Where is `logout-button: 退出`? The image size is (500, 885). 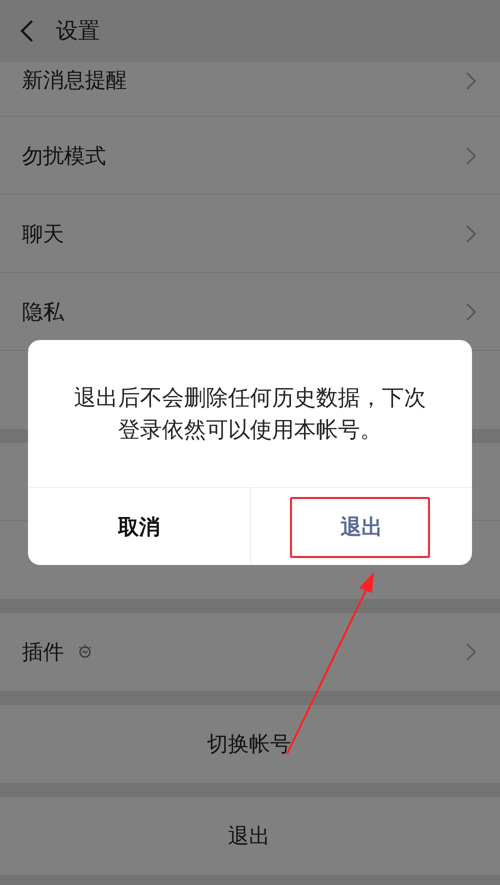
logout-button: 退出 is located at coordinates (361, 526).